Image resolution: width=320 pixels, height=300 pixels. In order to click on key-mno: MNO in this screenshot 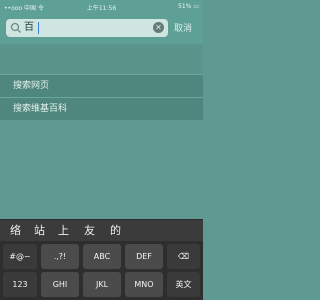, I will do `click(144, 284)`.